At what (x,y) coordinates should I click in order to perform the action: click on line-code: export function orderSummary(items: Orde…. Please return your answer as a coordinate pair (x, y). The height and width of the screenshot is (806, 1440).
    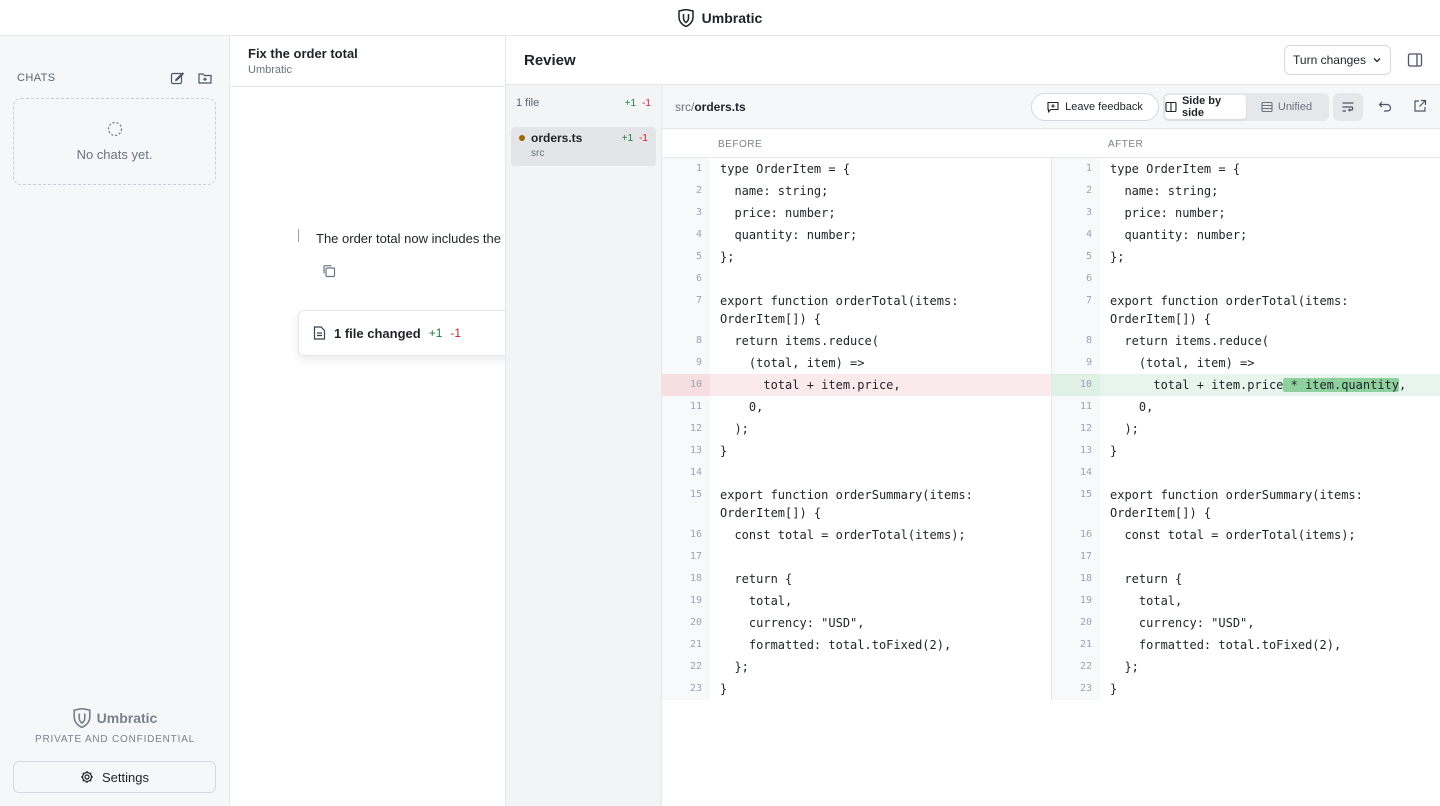
    Looking at the image, I should click on (850, 504).